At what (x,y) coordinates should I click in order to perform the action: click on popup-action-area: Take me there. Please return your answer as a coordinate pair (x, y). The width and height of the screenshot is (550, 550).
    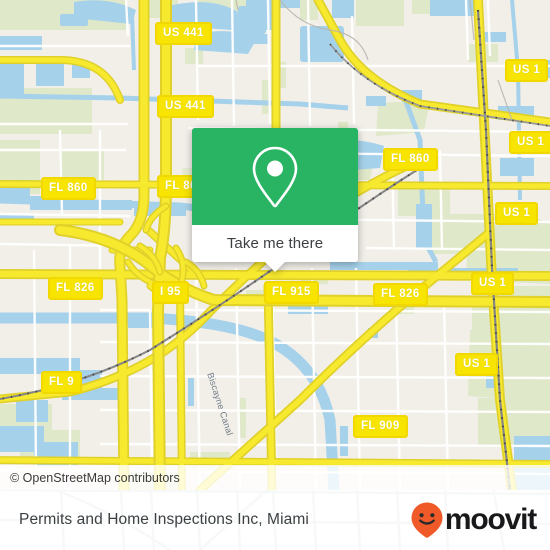
    Looking at the image, I should click on (275, 248).